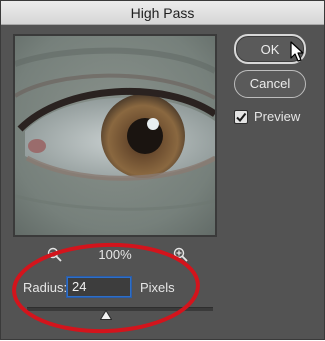 The height and width of the screenshot is (341, 325). I want to click on cancel-button: Cancel, so click(270, 84).